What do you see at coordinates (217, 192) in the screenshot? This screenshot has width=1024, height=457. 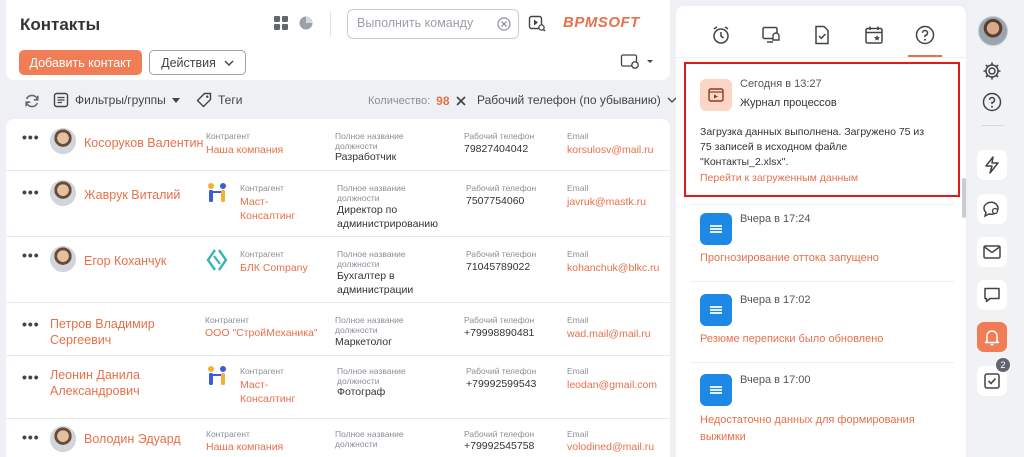 I see `people-logo-icon` at bounding box center [217, 192].